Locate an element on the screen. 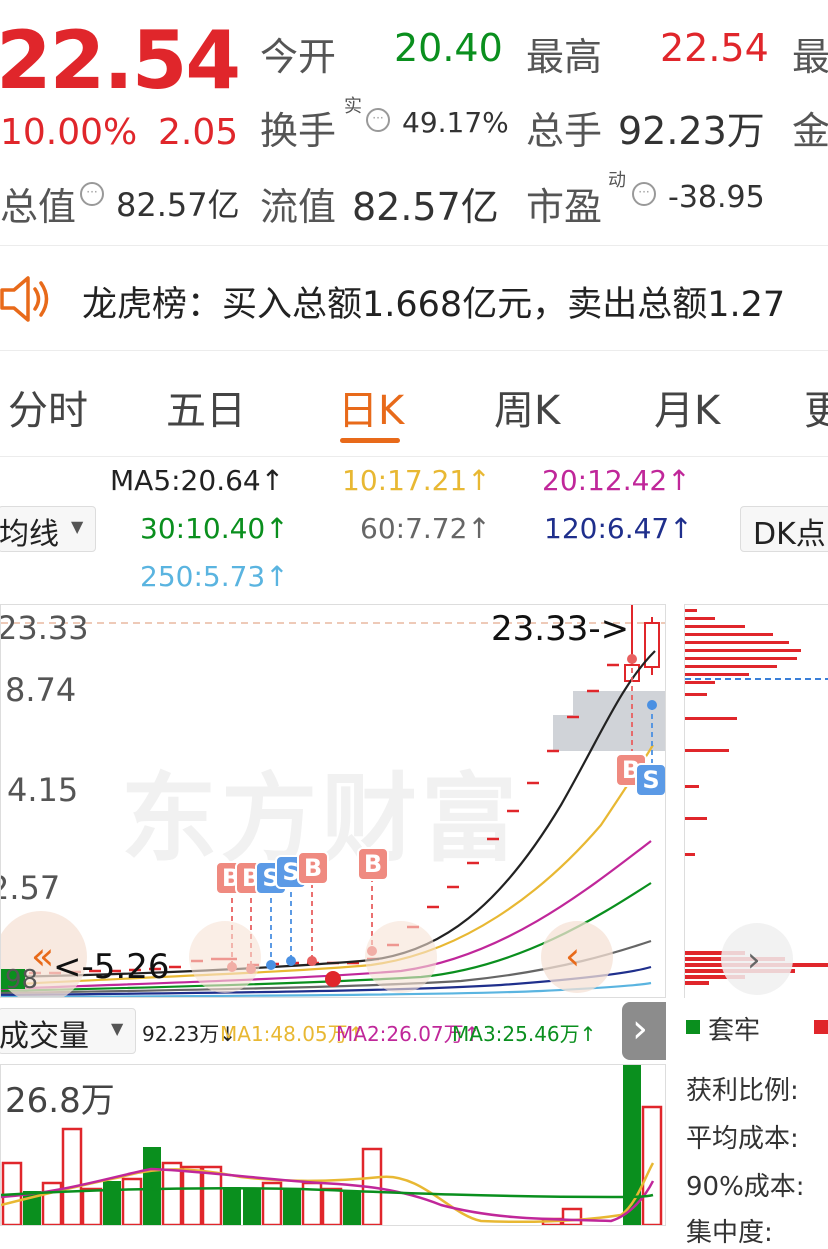  ma5-value: MA5:20.64↑ is located at coordinates (197, 480).